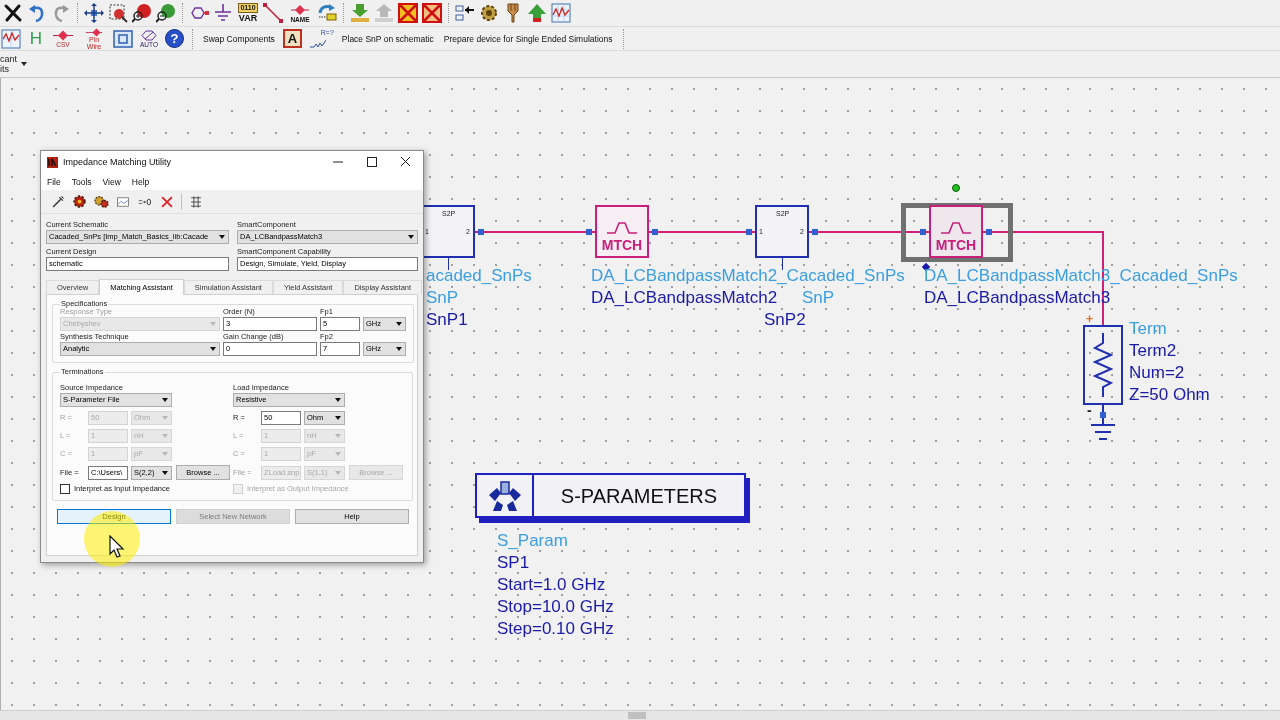 This screenshot has height=720, width=1280. What do you see at coordinates (528, 38) in the screenshot?
I see `prepare-device-button: Prepare device for Single Ended Simulations` at bounding box center [528, 38].